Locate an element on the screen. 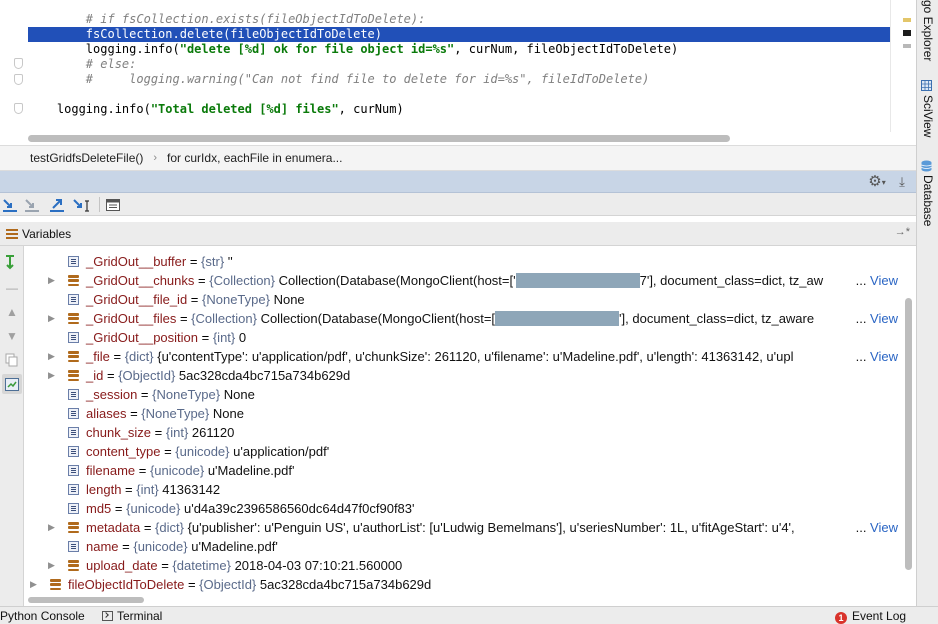 This screenshot has height=624, width=938. code-line: # else: is located at coordinates (82, 64).